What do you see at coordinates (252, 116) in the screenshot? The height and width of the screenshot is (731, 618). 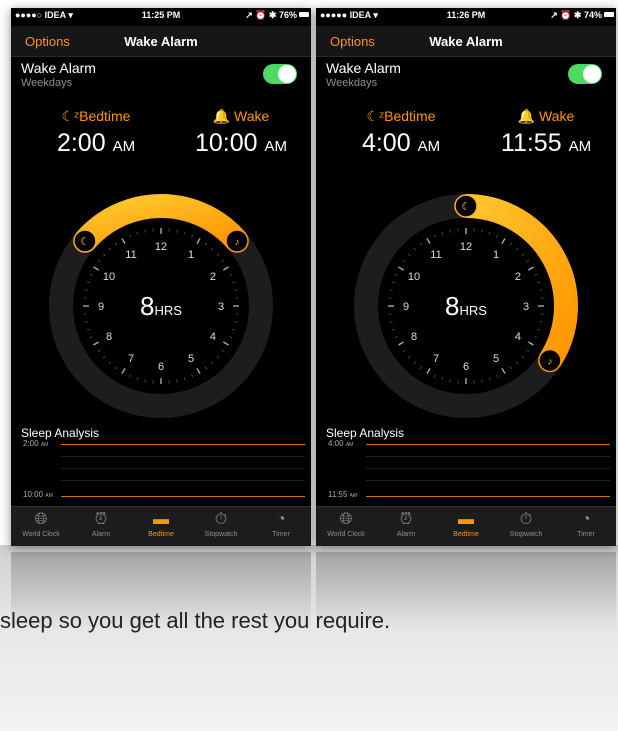 I see `wake-label: Wake` at bounding box center [252, 116].